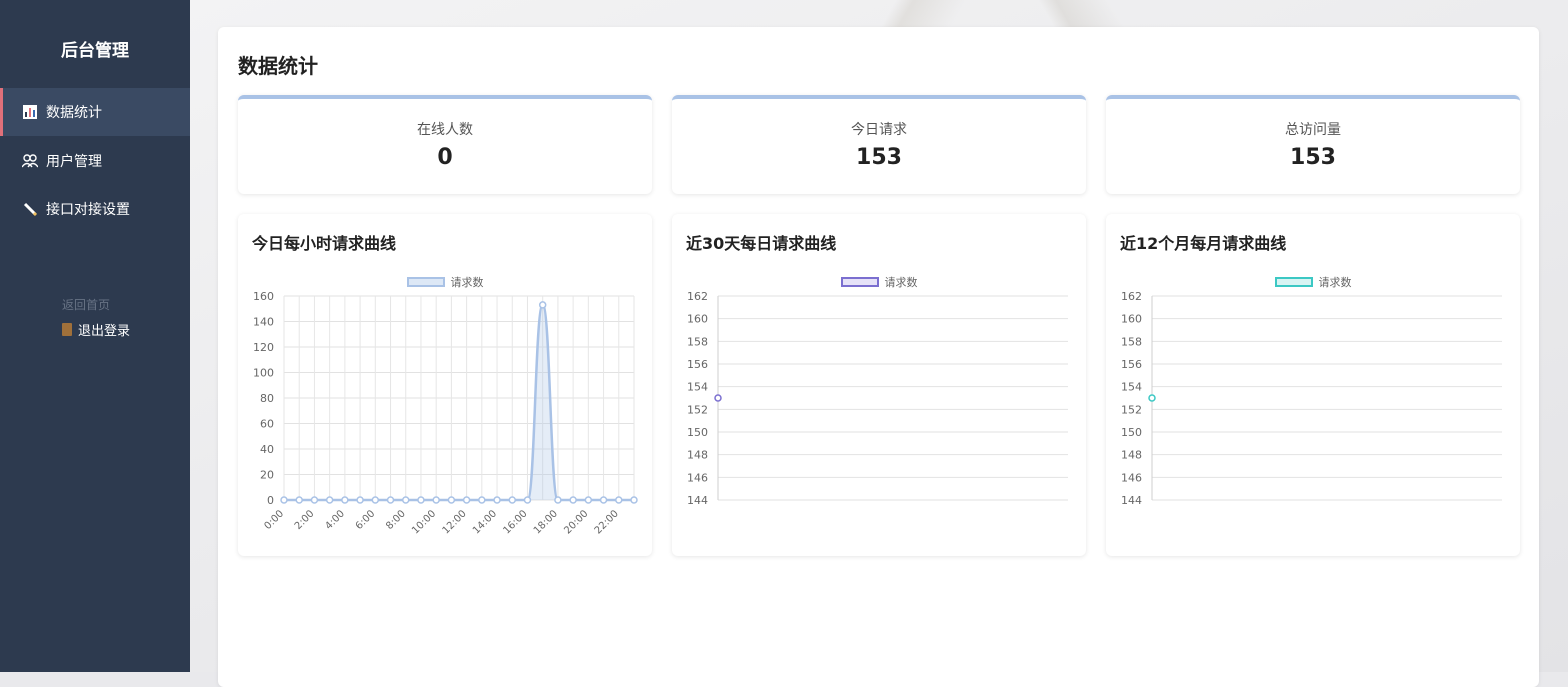 Image resolution: width=1568 pixels, height=687 pixels. Describe the element at coordinates (263, 322) in the screenshot. I see `y-tick-label: 140` at that location.